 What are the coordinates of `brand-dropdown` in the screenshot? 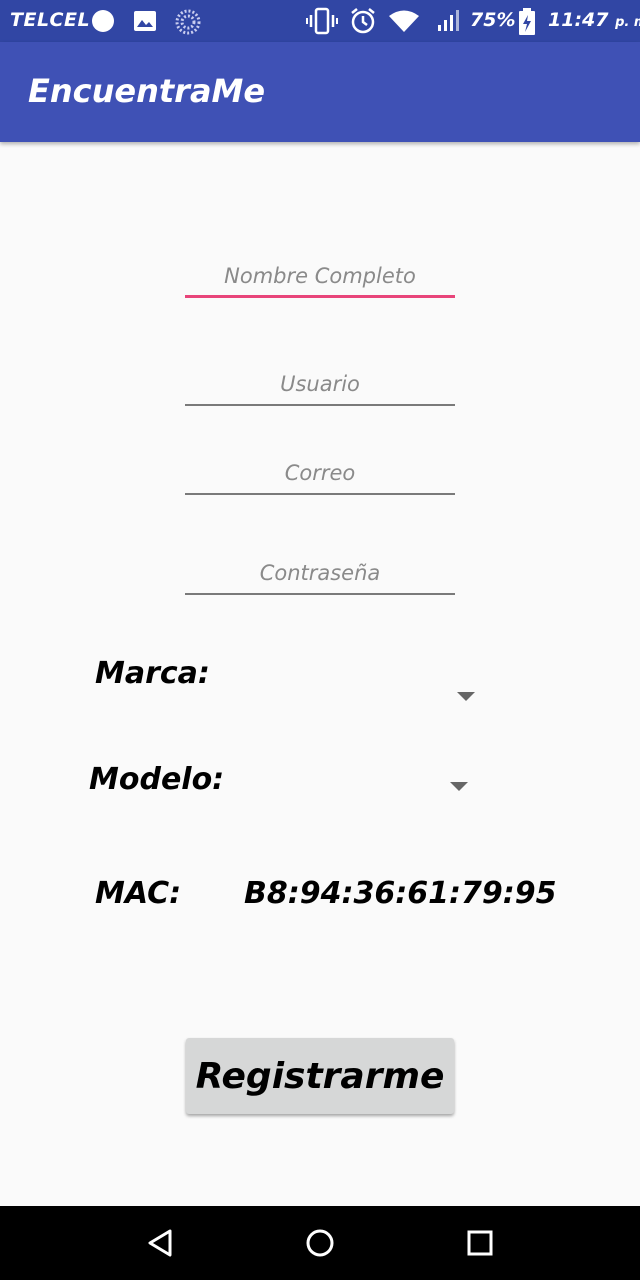 It's located at (355, 695).